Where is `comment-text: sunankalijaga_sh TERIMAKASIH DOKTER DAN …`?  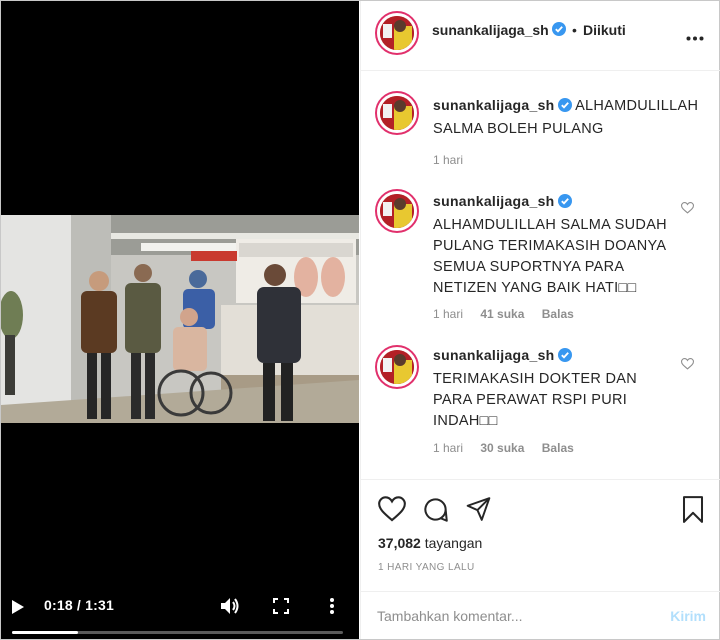
comment-text: sunankalijaga_sh TERIMAKASIH DOKTER DAN … is located at coordinates (535, 388).